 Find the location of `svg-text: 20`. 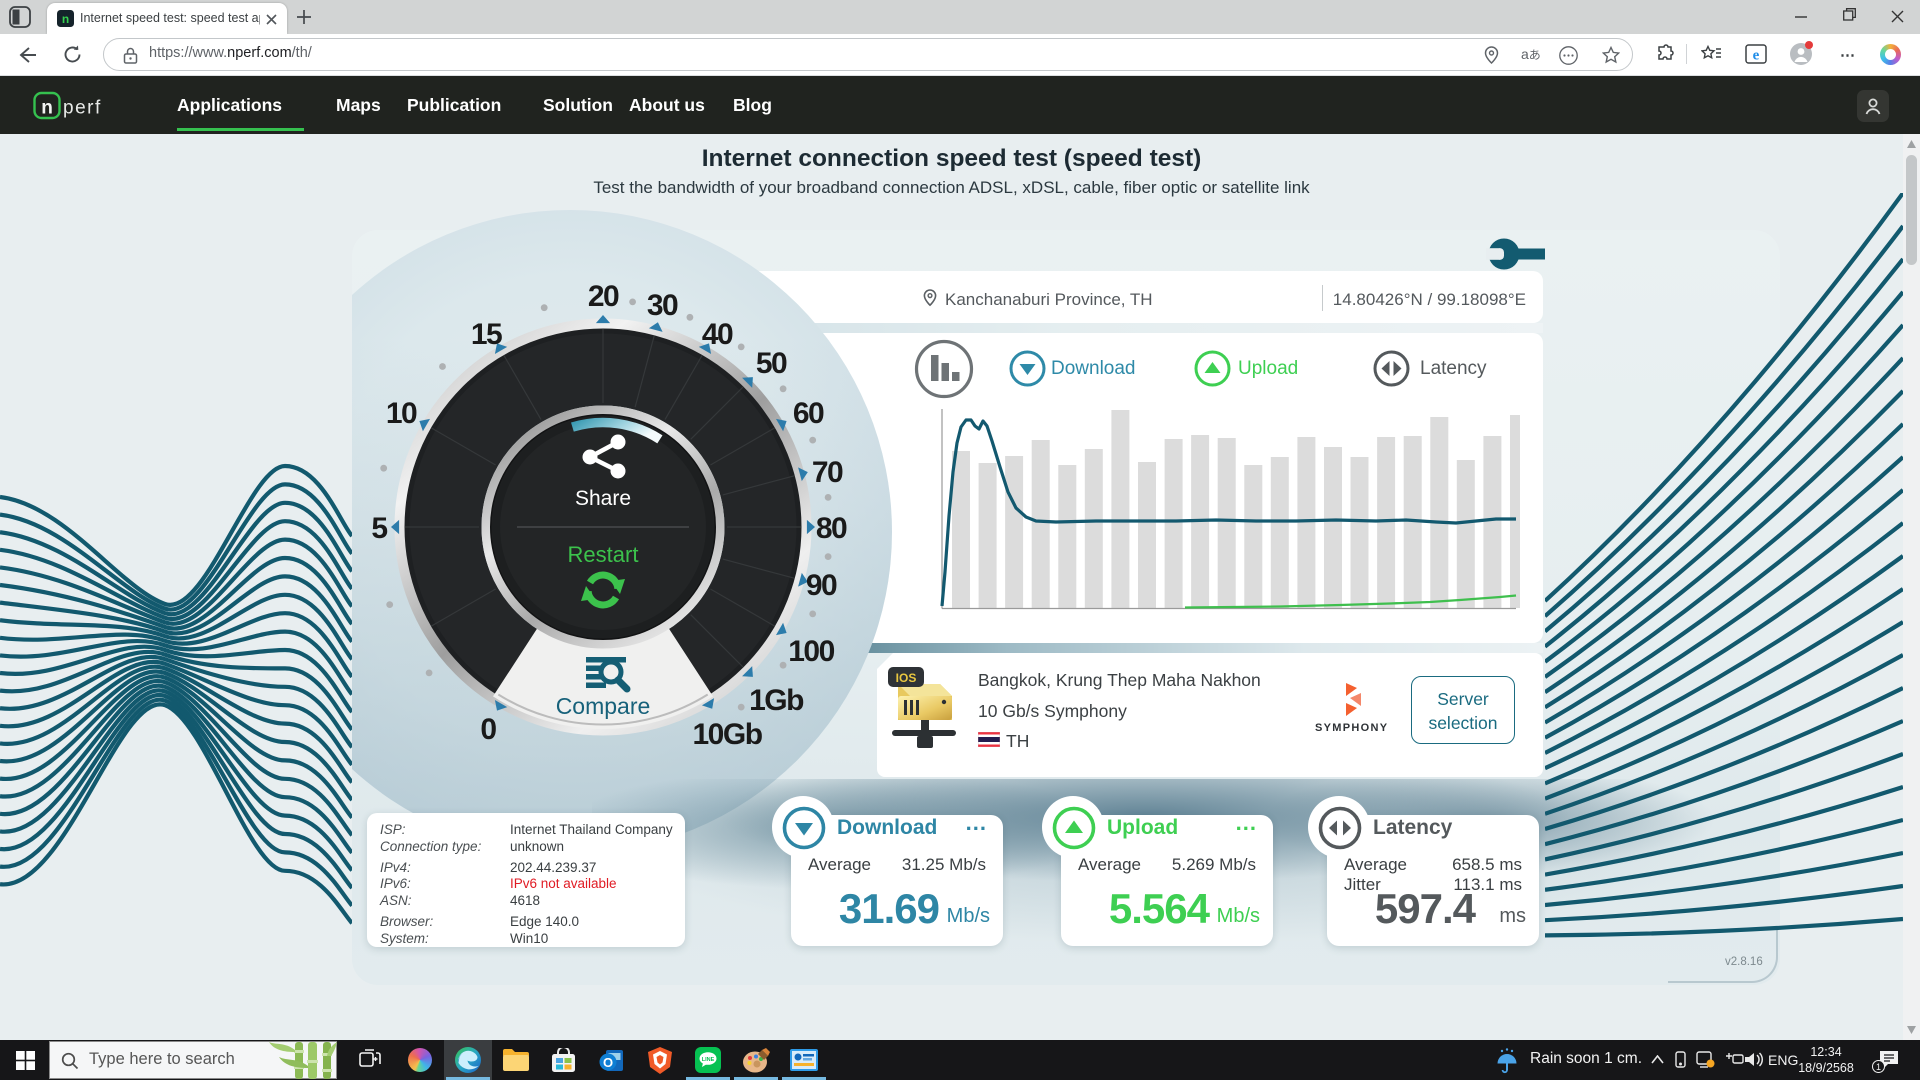

svg-text: 20 is located at coordinates (603, 296).